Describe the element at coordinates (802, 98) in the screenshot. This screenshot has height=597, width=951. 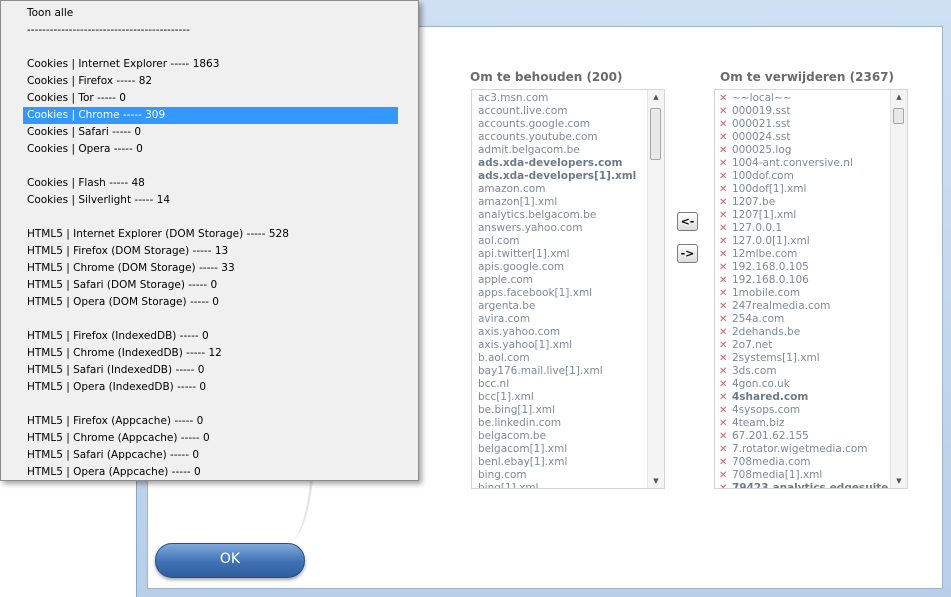
I see `list-item: ✕ ~~local~~` at that location.